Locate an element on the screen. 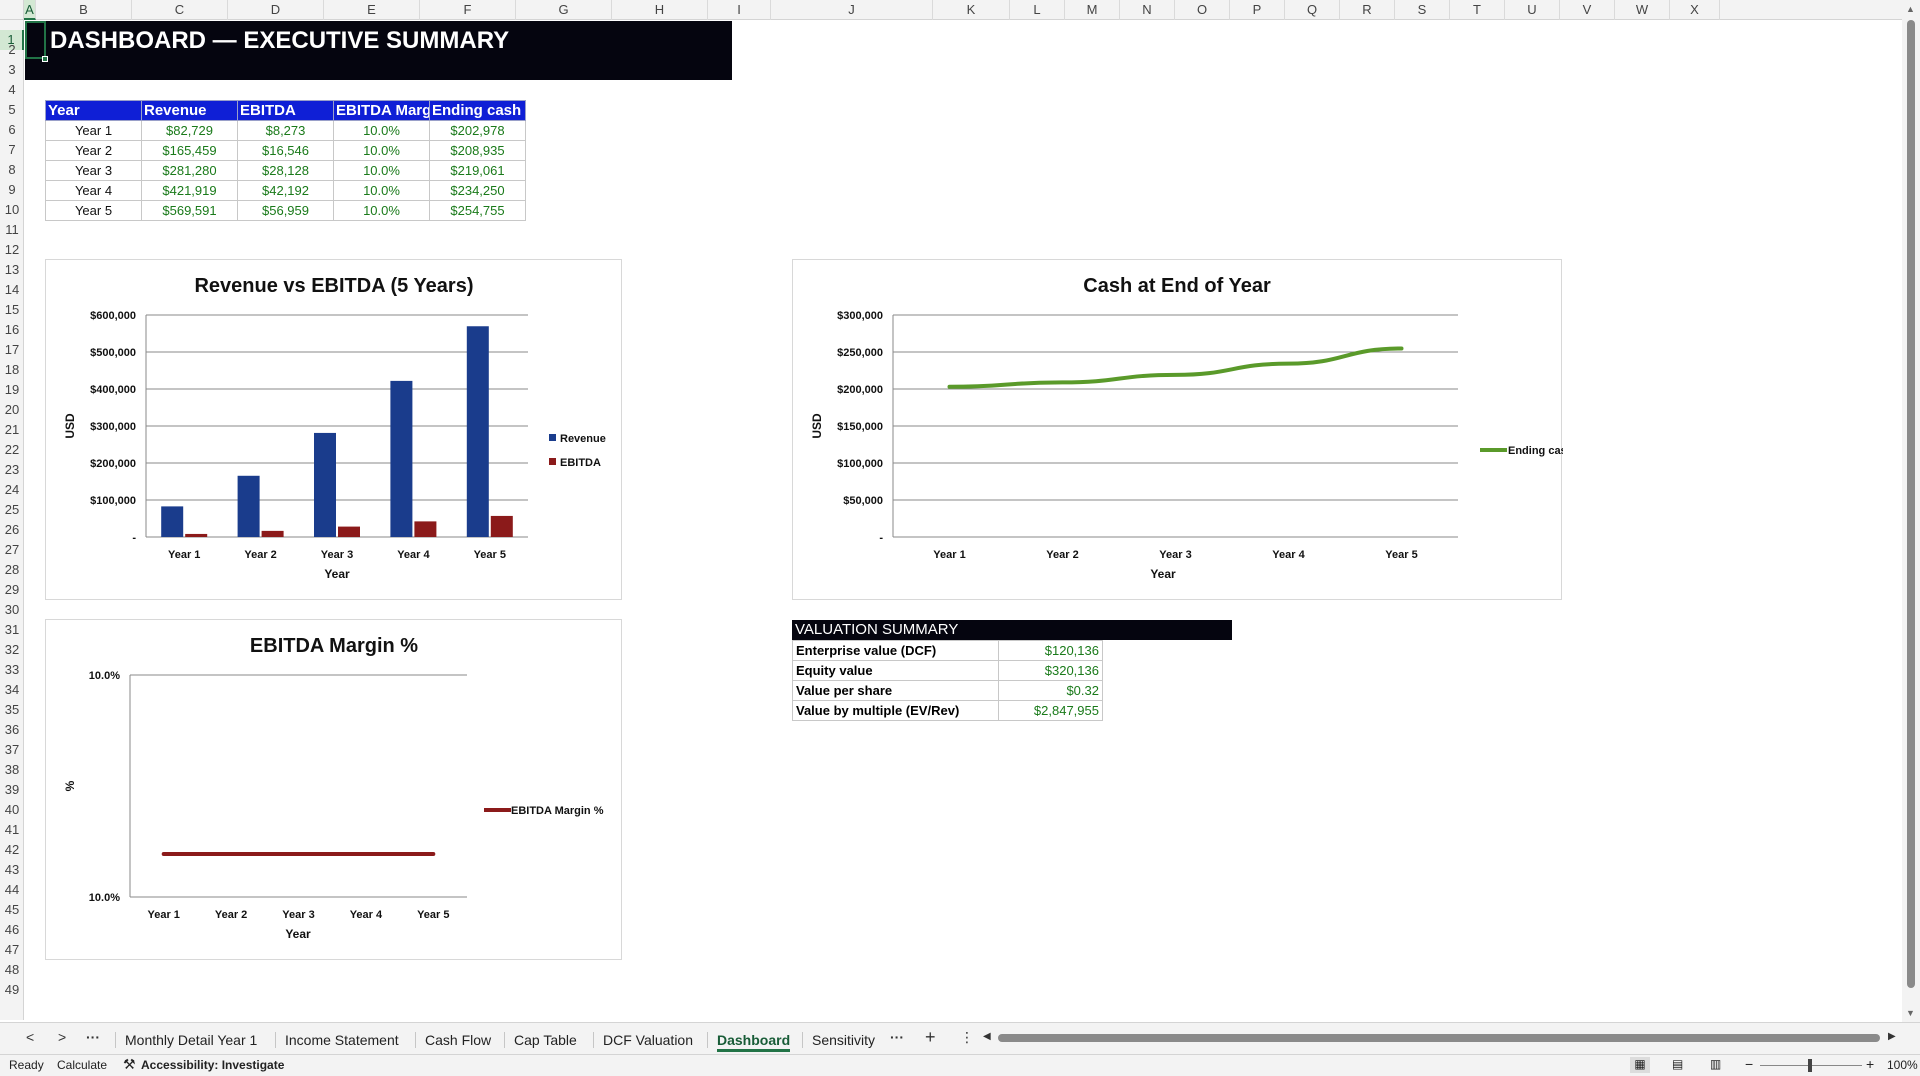  accessibility-status: Accessibility: Investigate is located at coordinates (212, 1065).